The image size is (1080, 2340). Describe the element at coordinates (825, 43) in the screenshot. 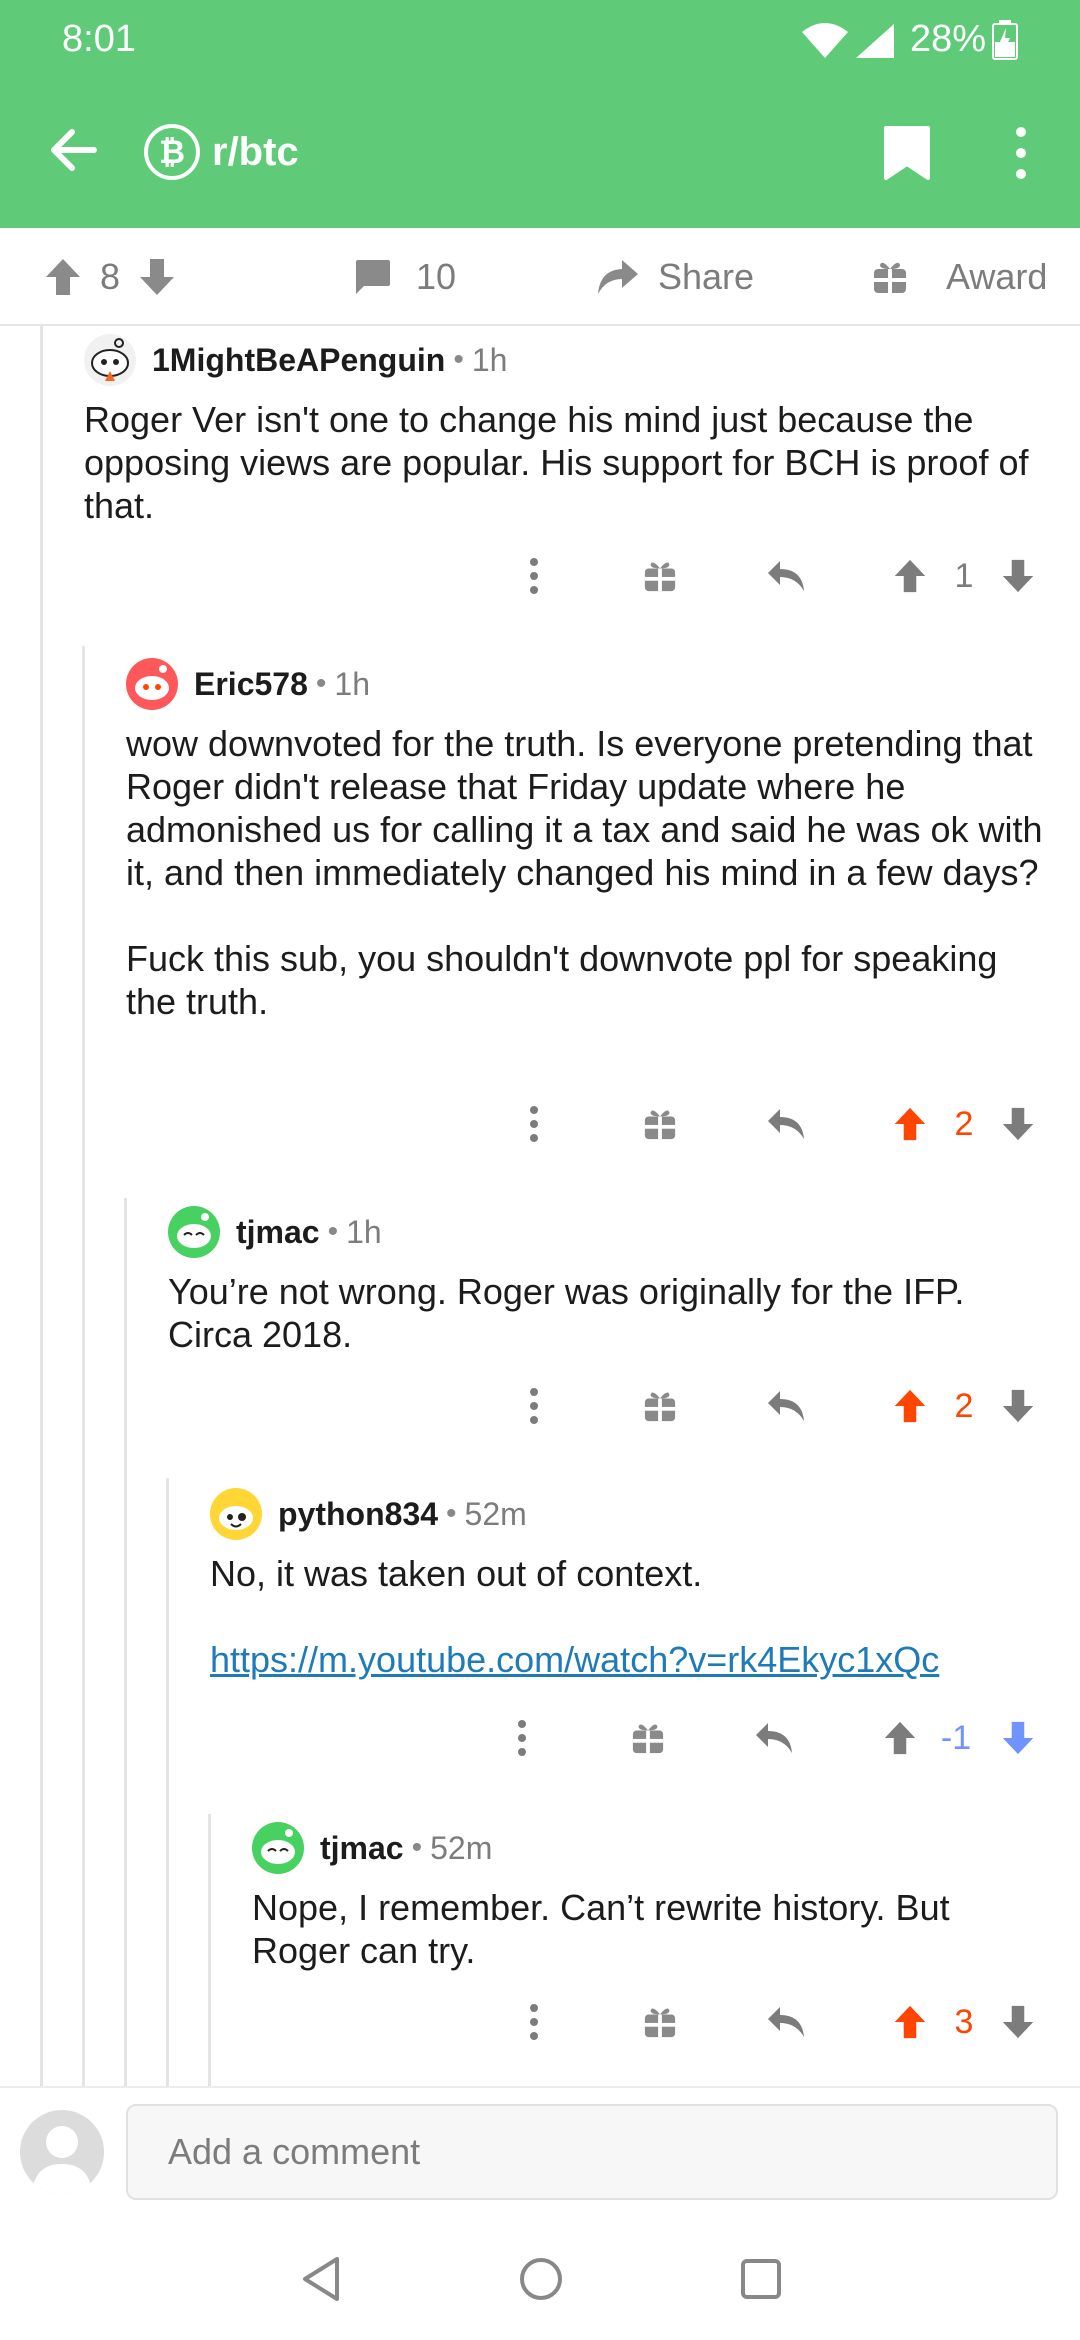

I see `wifi-icon` at that location.